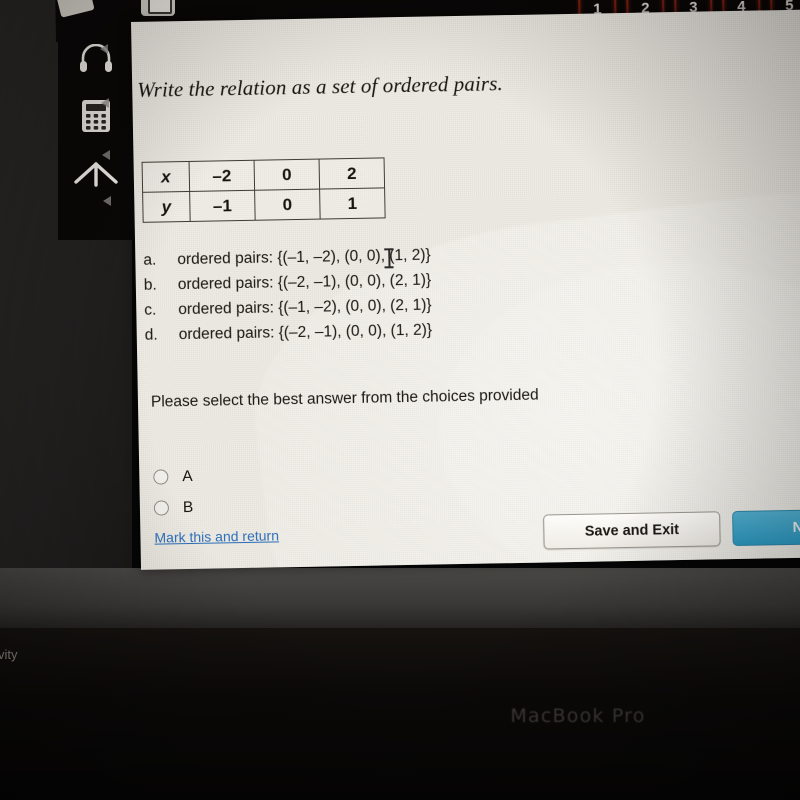 The image size is (800, 800). What do you see at coordinates (188, 507) in the screenshot?
I see `radio-label-b: B` at bounding box center [188, 507].